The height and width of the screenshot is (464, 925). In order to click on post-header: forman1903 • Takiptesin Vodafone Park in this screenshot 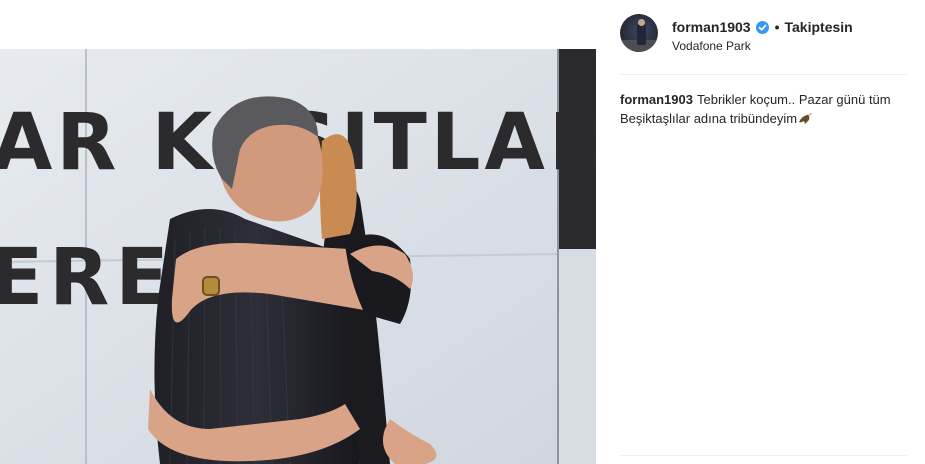, I will do `click(765, 37)`.